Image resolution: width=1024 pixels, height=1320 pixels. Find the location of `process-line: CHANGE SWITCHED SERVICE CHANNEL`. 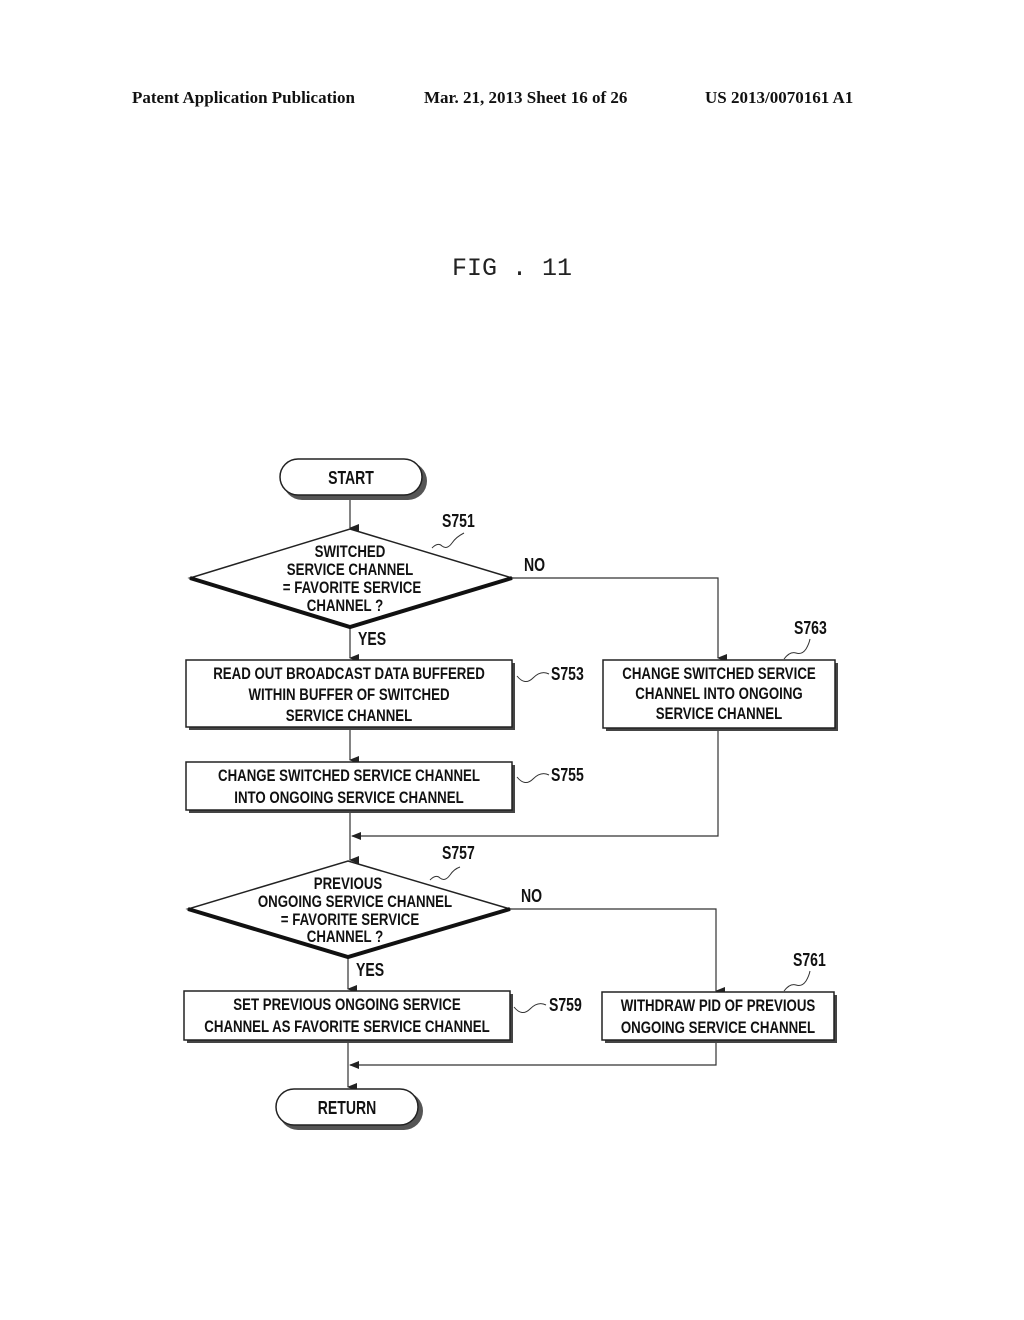

process-line: CHANGE SWITCHED SERVICE CHANNEL is located at coordinates (349, 775).